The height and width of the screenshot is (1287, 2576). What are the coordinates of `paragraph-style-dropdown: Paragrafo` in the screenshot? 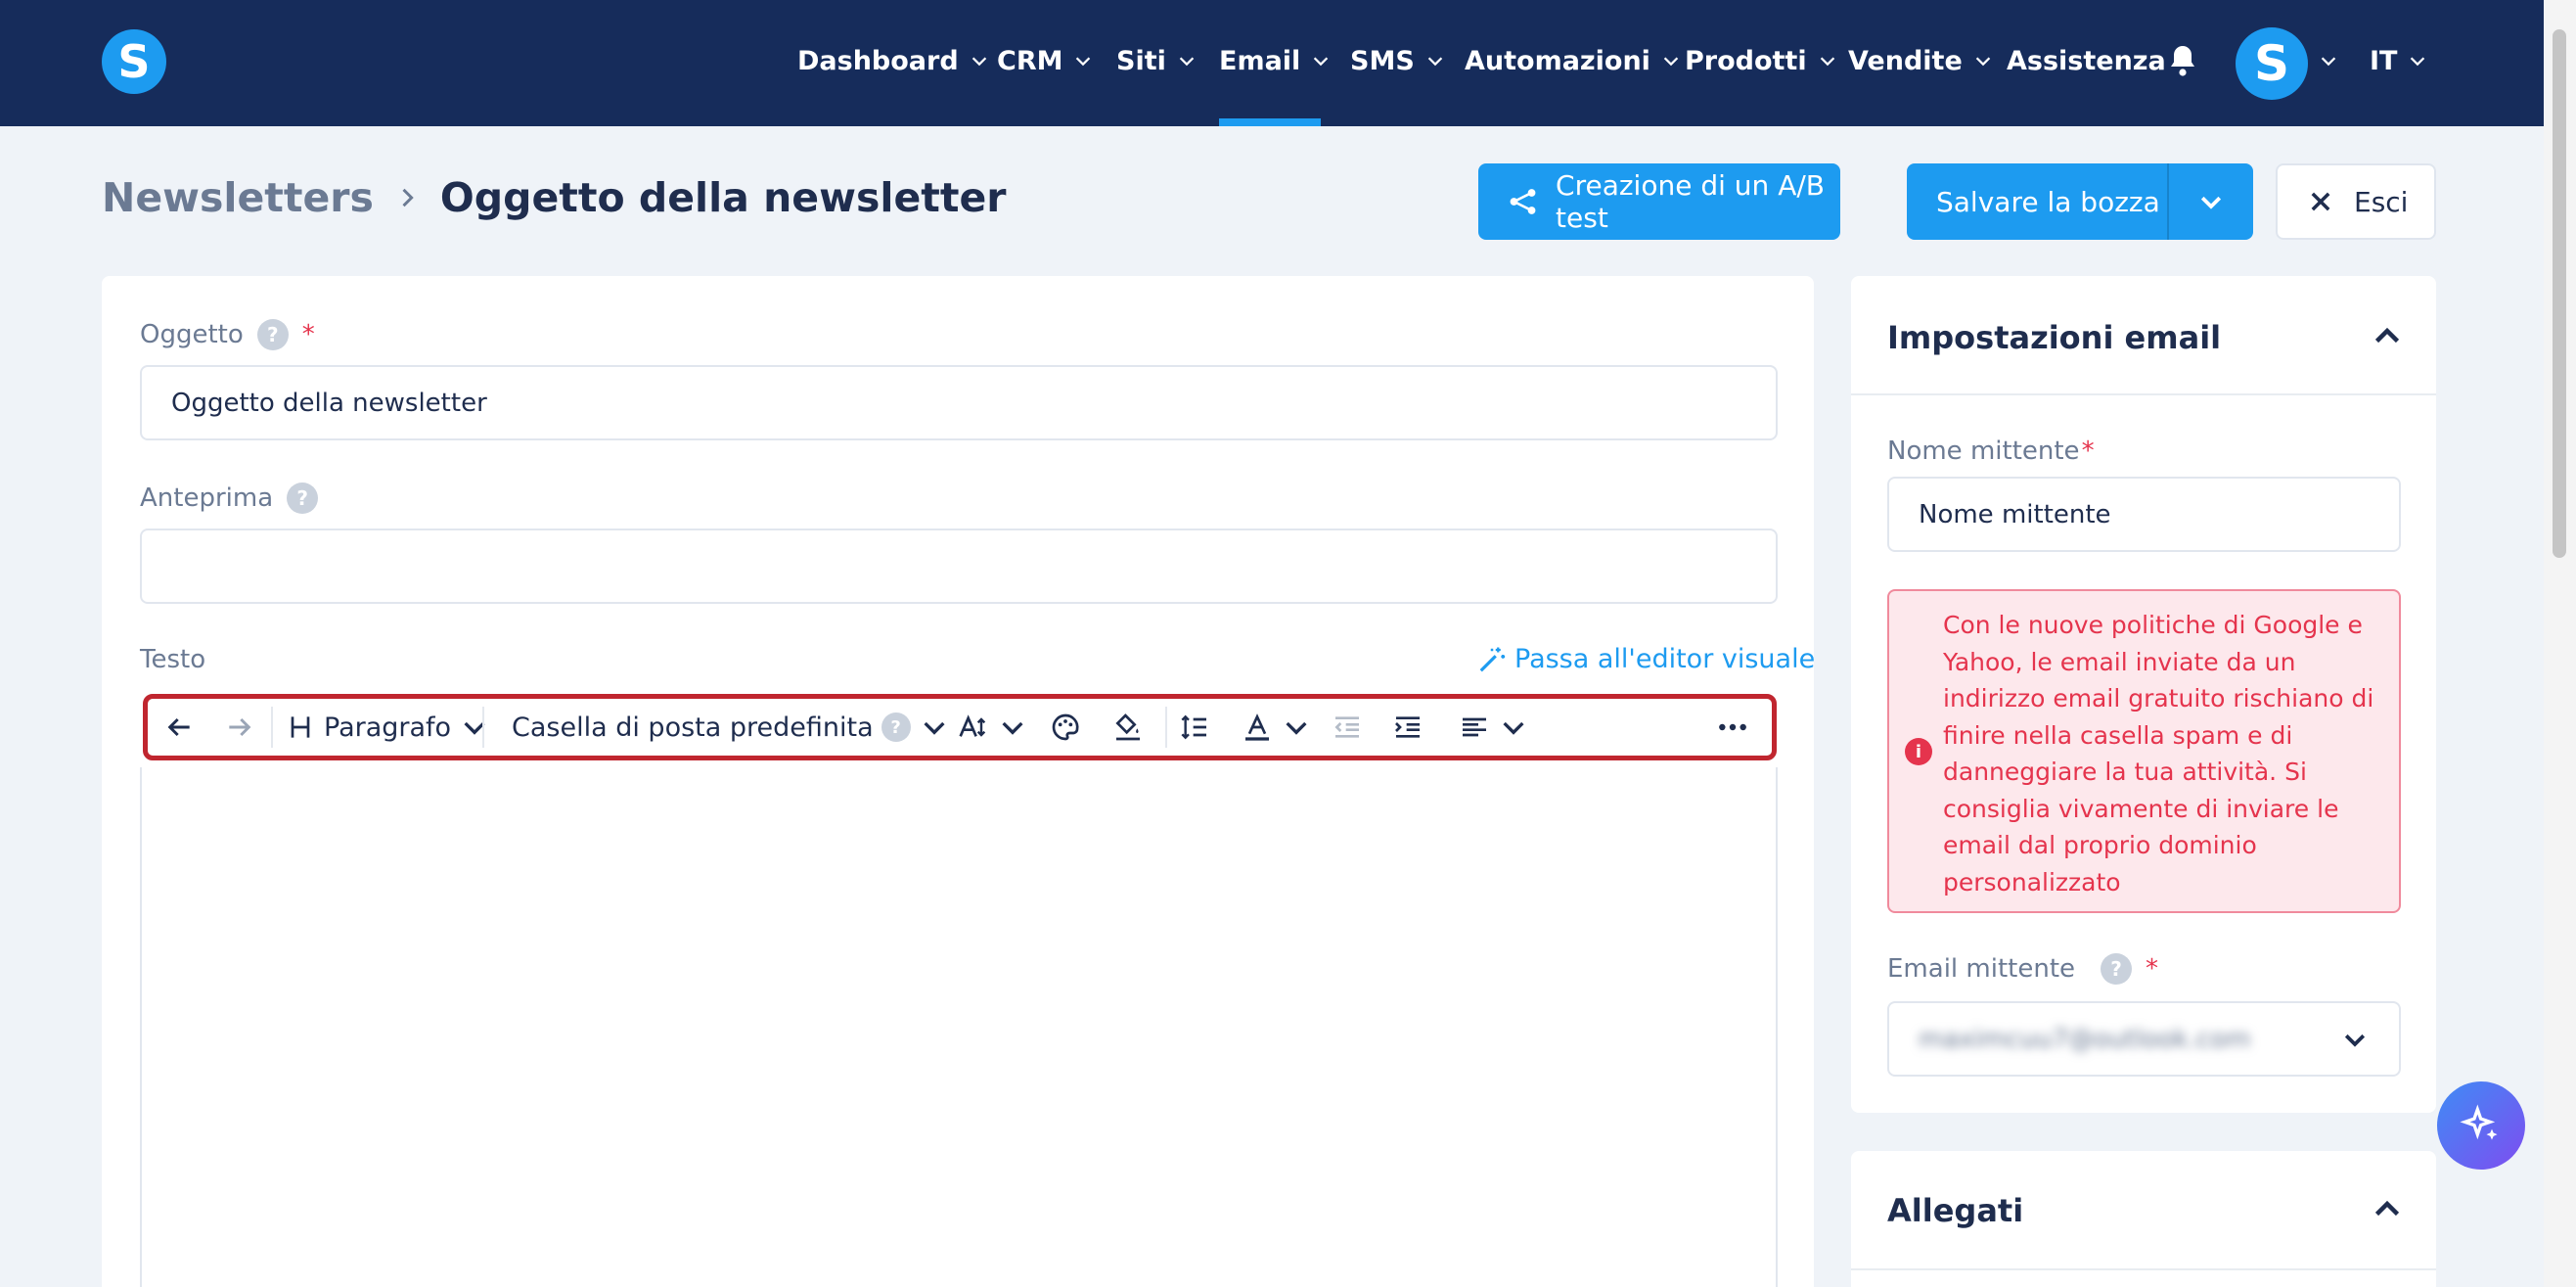 It's located at (387, 727).